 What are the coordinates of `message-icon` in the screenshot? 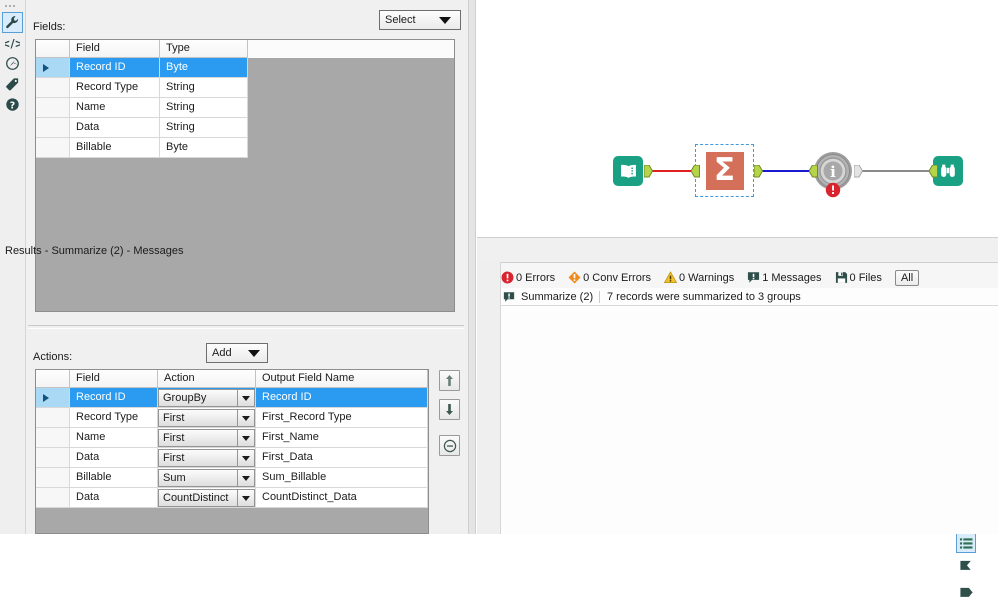 It's located at (754, 277).